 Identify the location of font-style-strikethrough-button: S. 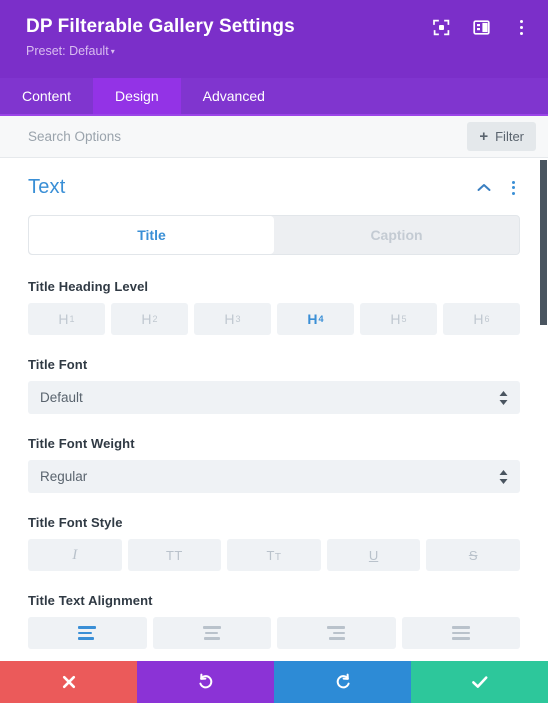
(473, 555).